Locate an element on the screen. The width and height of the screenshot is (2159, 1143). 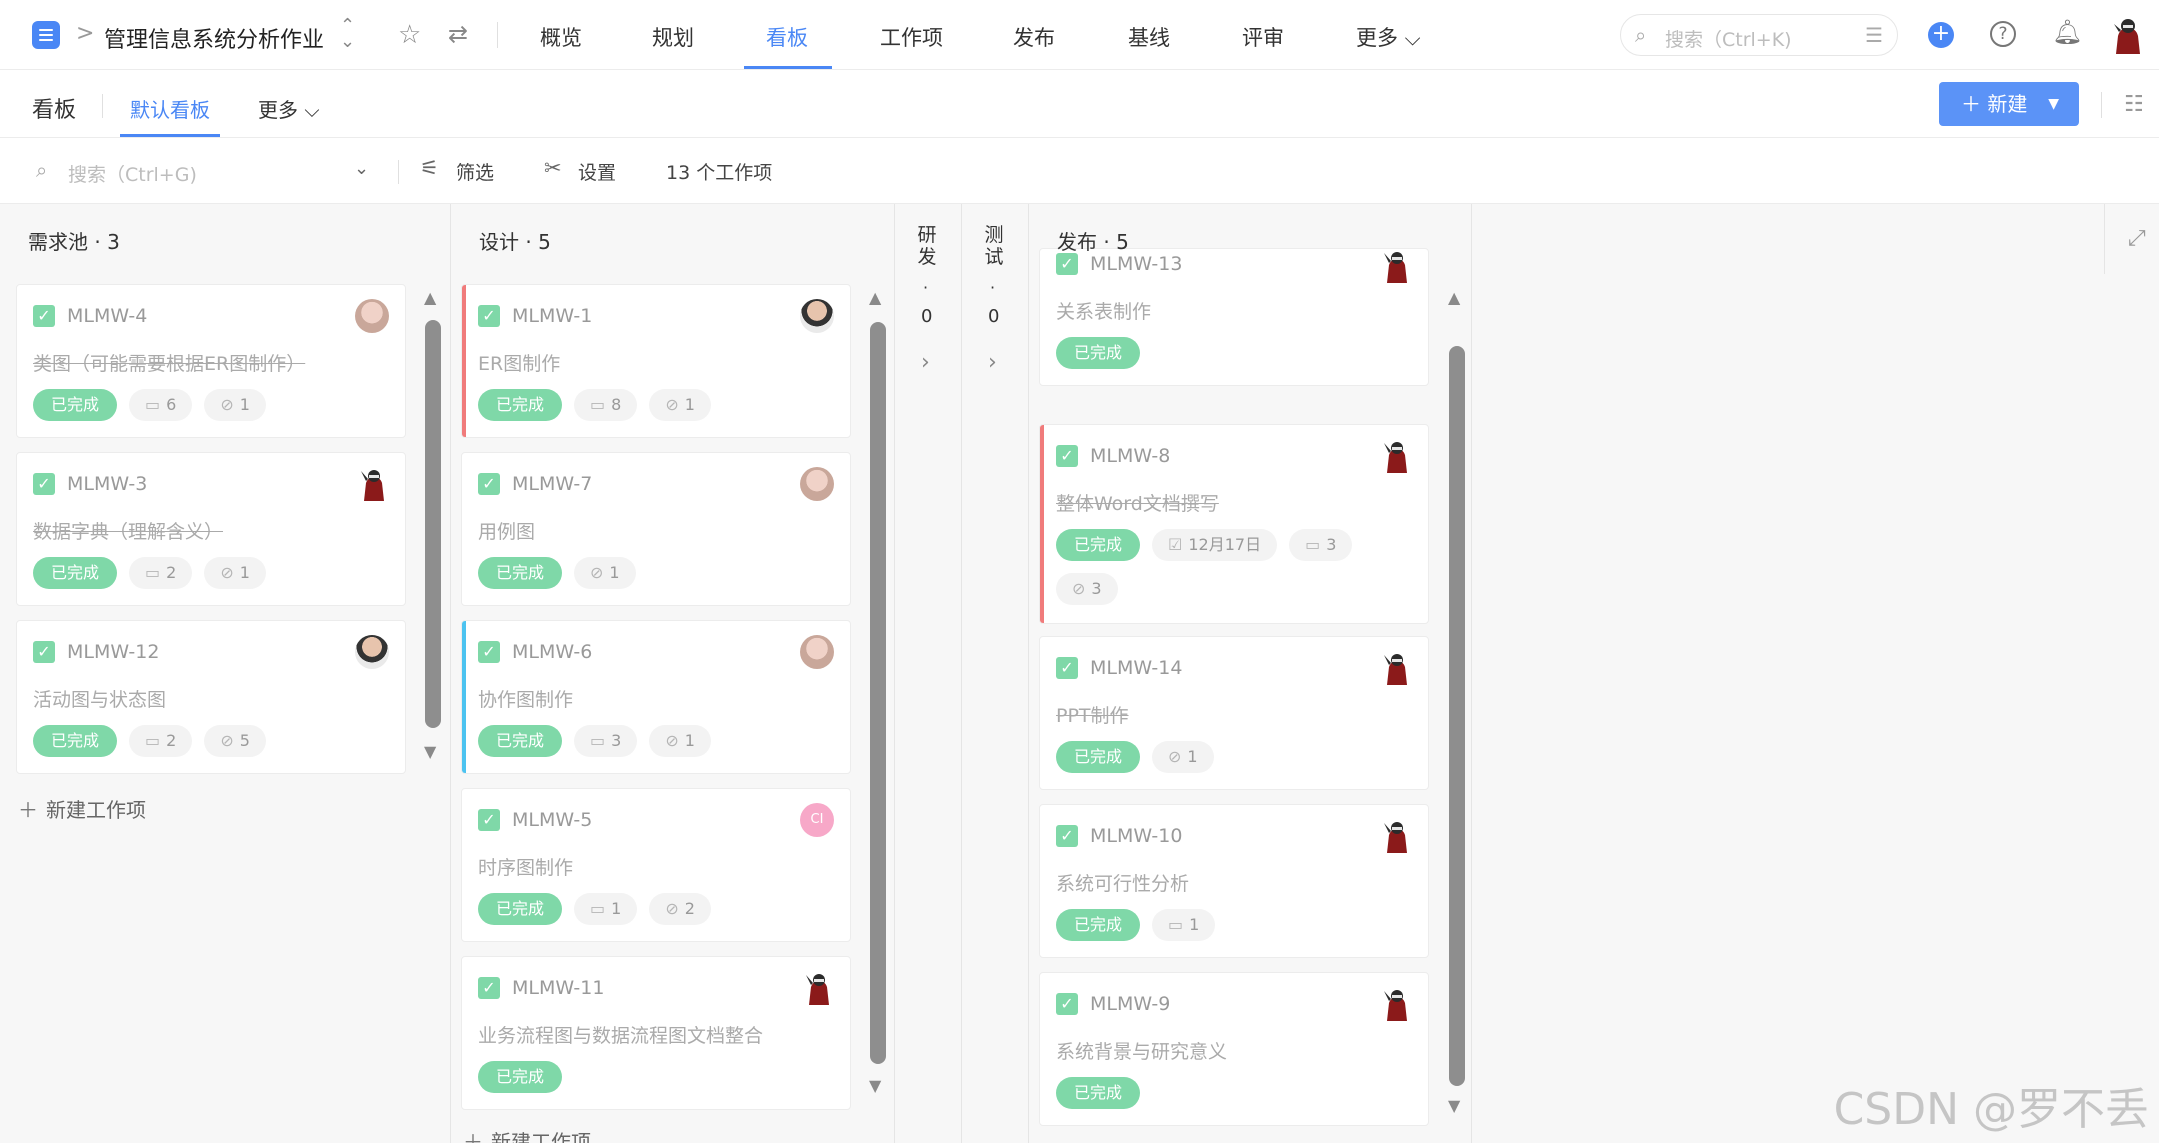
tab-work-items: 工作项 is located at coordinates (911, 37).